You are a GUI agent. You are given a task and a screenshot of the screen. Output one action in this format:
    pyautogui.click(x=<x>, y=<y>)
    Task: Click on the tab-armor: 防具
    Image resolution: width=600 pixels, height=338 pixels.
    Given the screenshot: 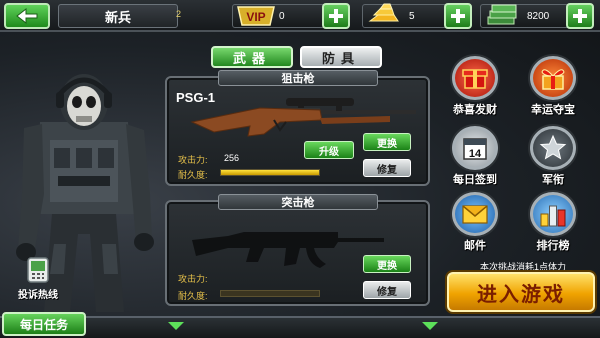 What is the action you would take?
    pyautogui.click(x=341, y=57)
    